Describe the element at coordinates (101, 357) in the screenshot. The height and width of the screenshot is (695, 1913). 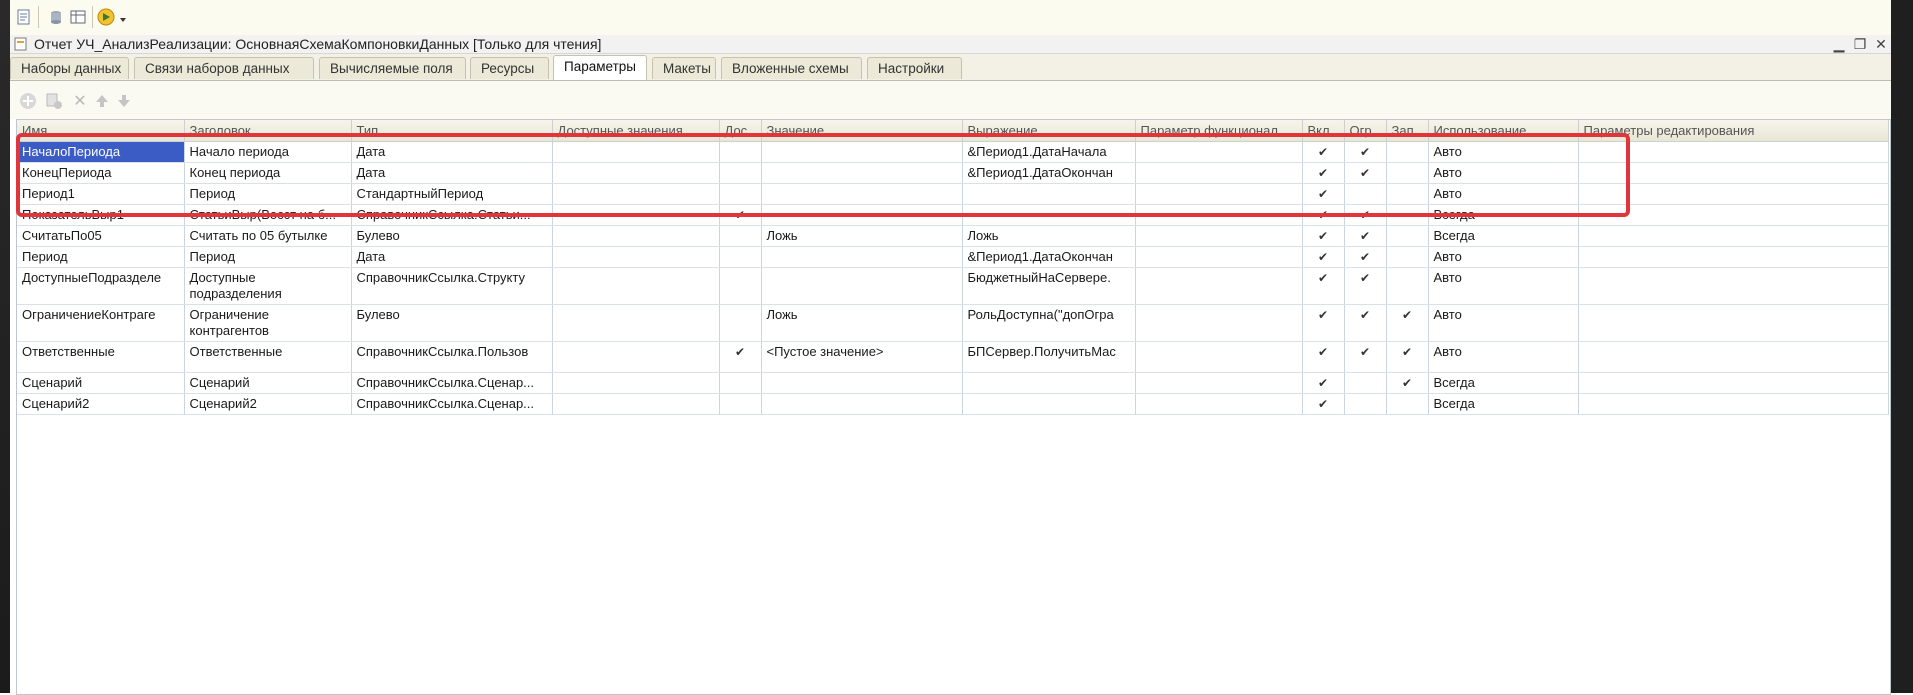
I see `cell-name: Ответственные` at that location.